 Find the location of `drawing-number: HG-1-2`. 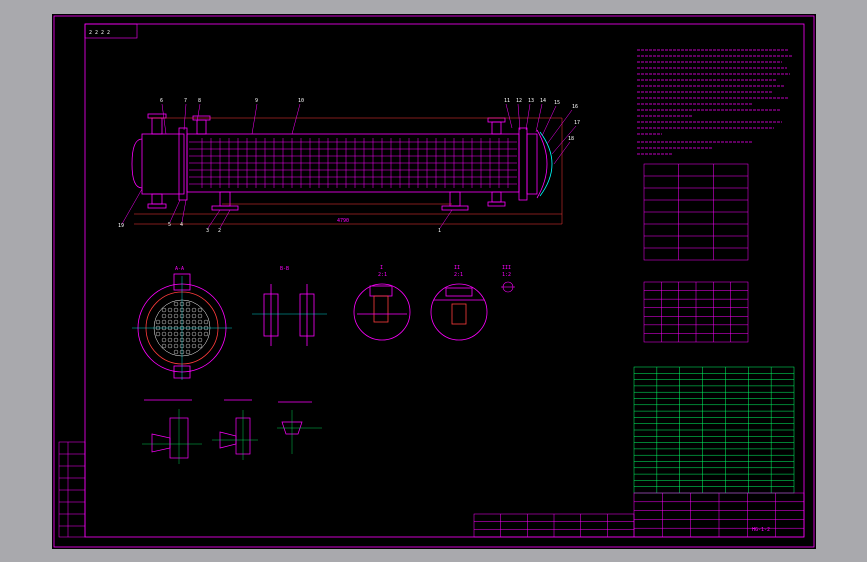

drawing-number: HG-1-2 is located at coordinates (761, 530).